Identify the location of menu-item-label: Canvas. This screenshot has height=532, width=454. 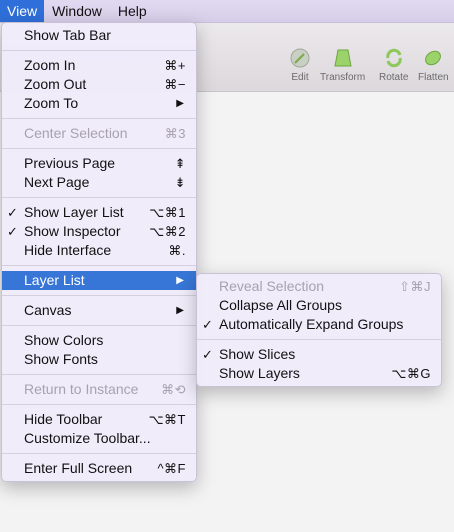
(48, 310).